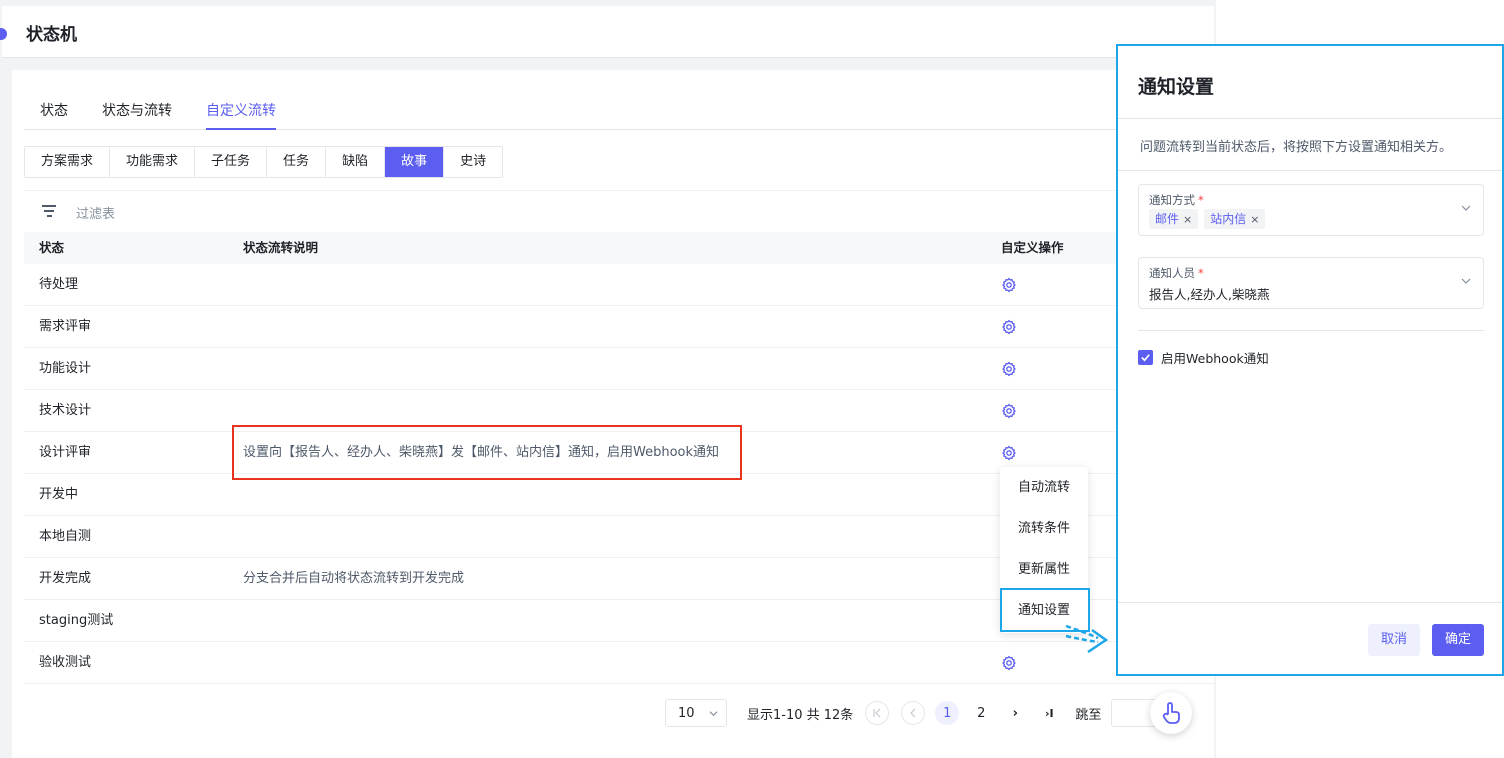 This screenshot has width=1504, height=758. Describe the element at coordinates (49, 211) in the screenshot. I see `filter-icon` at that location.